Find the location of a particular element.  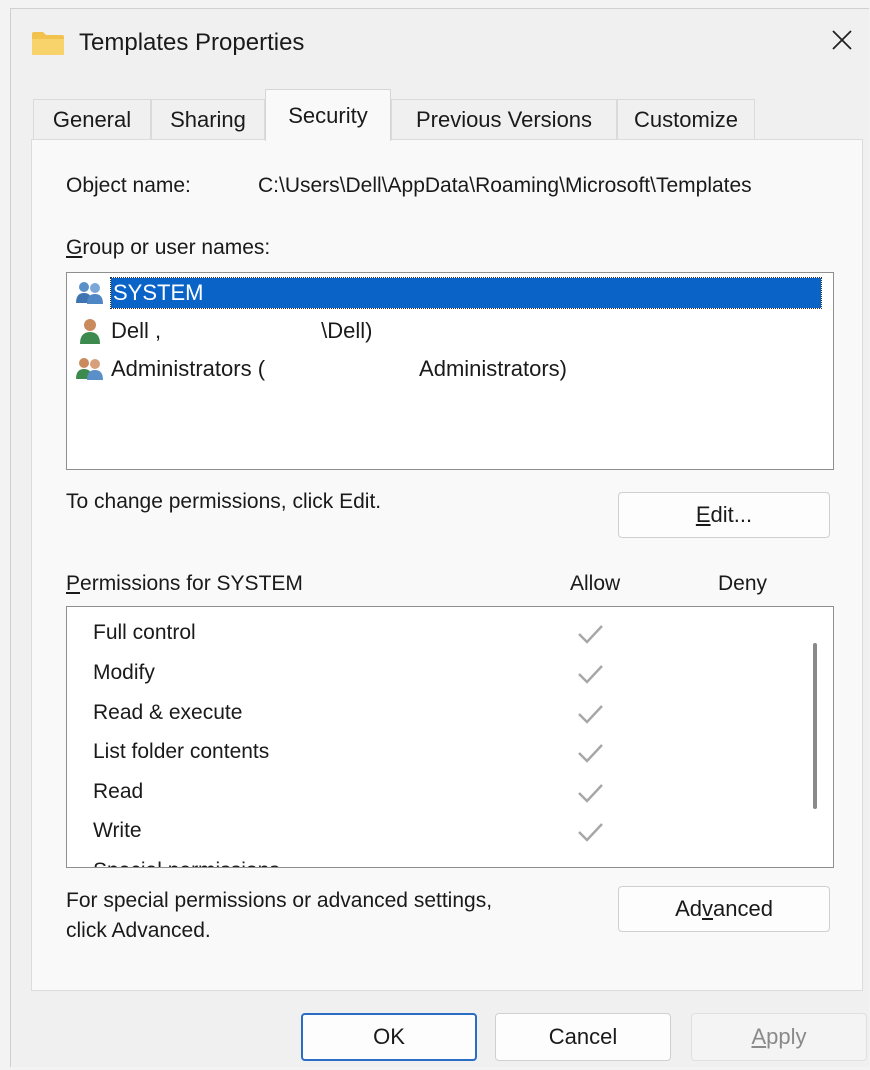

permission-name: List folder contents is located at coordinates (181, 751).